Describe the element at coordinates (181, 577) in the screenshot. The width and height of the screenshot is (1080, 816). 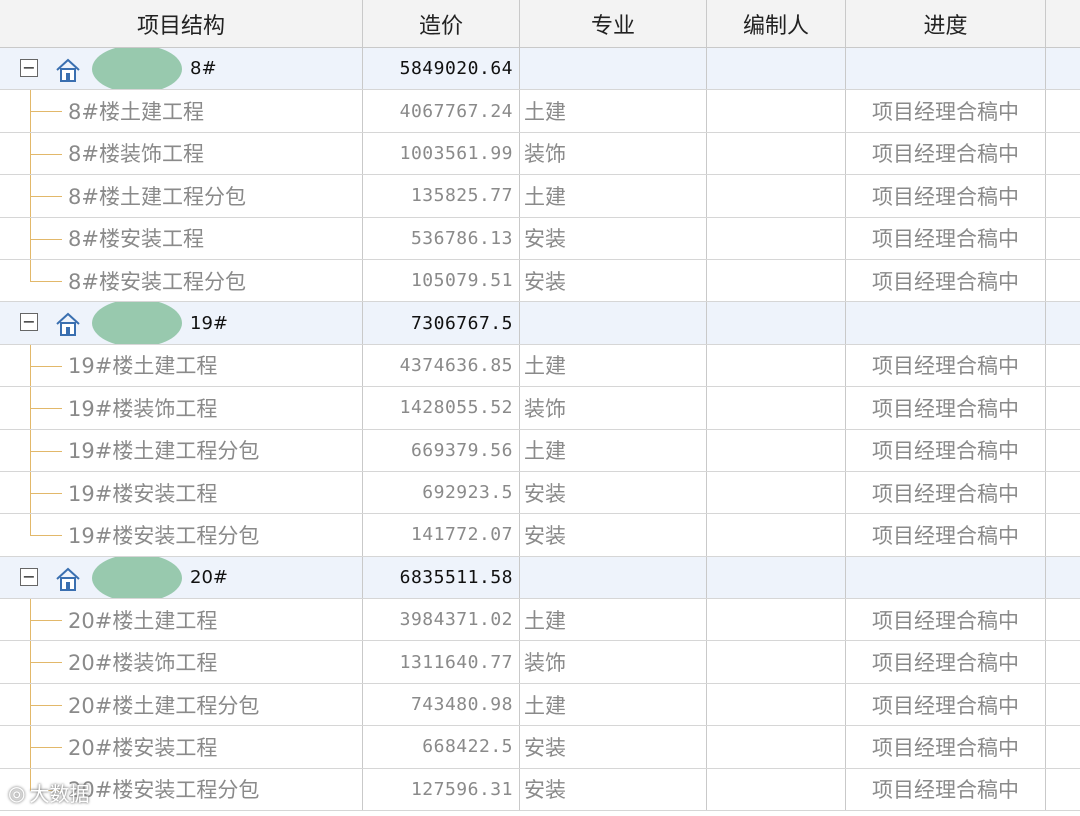
I see `group-structure-cell: − 20#` at that location.